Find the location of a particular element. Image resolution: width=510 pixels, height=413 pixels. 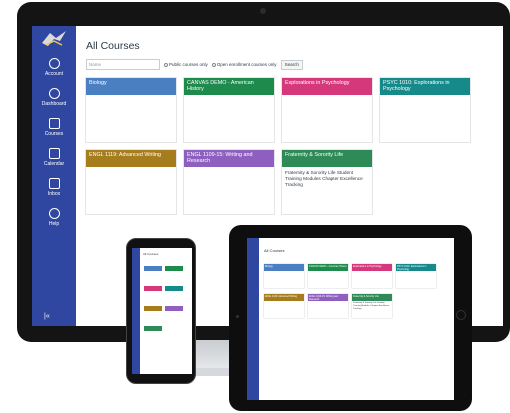

smartphone: All Courses is located at coordinates (161, 311).